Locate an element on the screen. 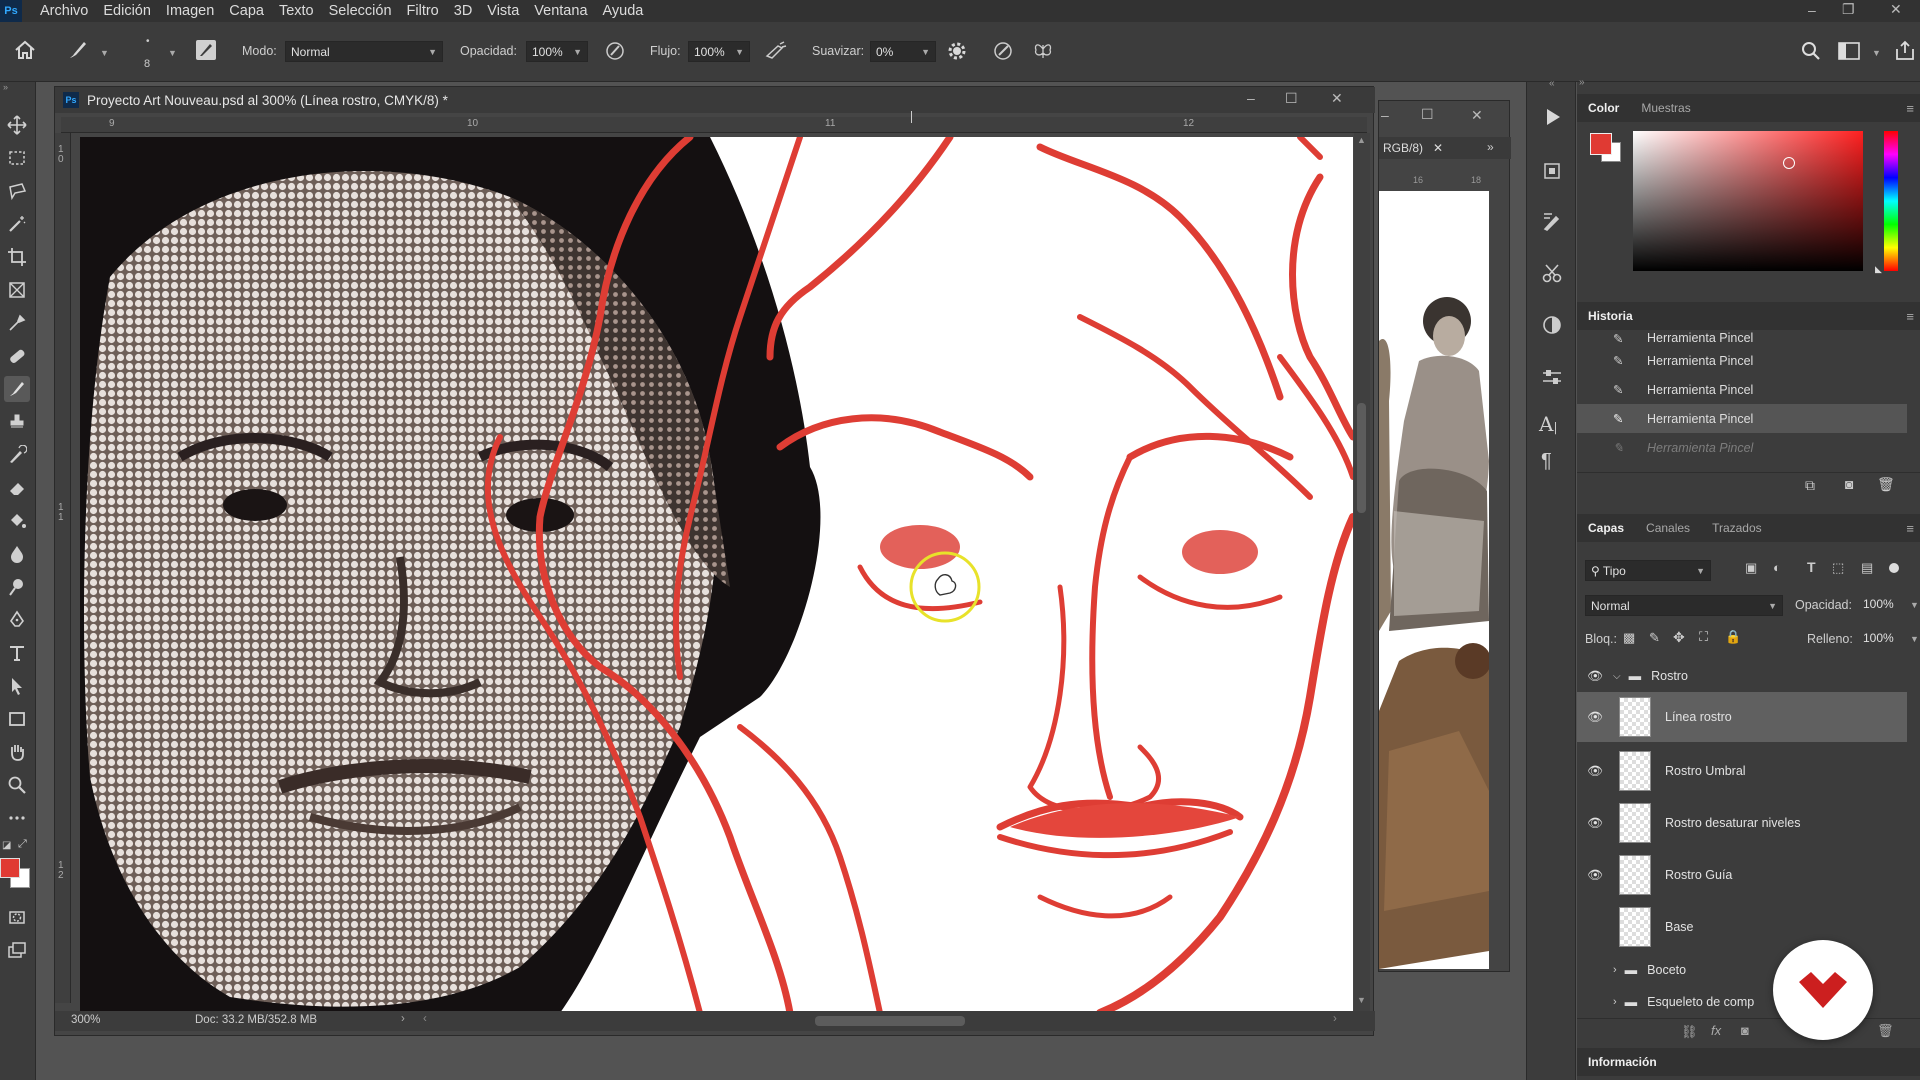 This screenshot has width=1920, height=1080. brush-settings-panel-icon is located at coordinates (206, 50).